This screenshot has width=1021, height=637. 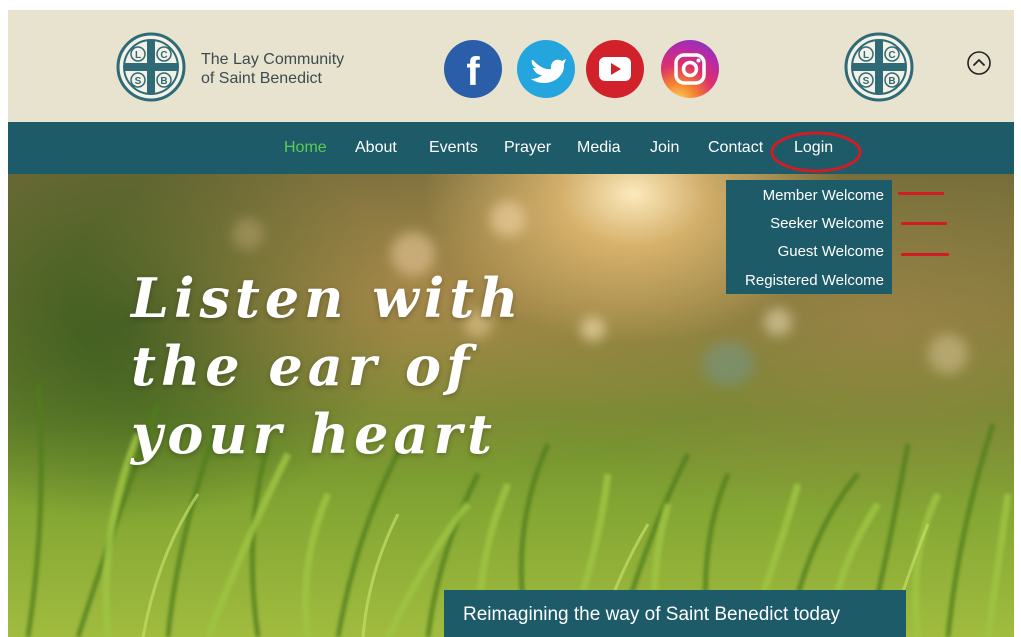 What do you see at coordinates (327, 298) in the screenshot?
I see `headline-line-1: Listen with` at bounding box center [327, 298].